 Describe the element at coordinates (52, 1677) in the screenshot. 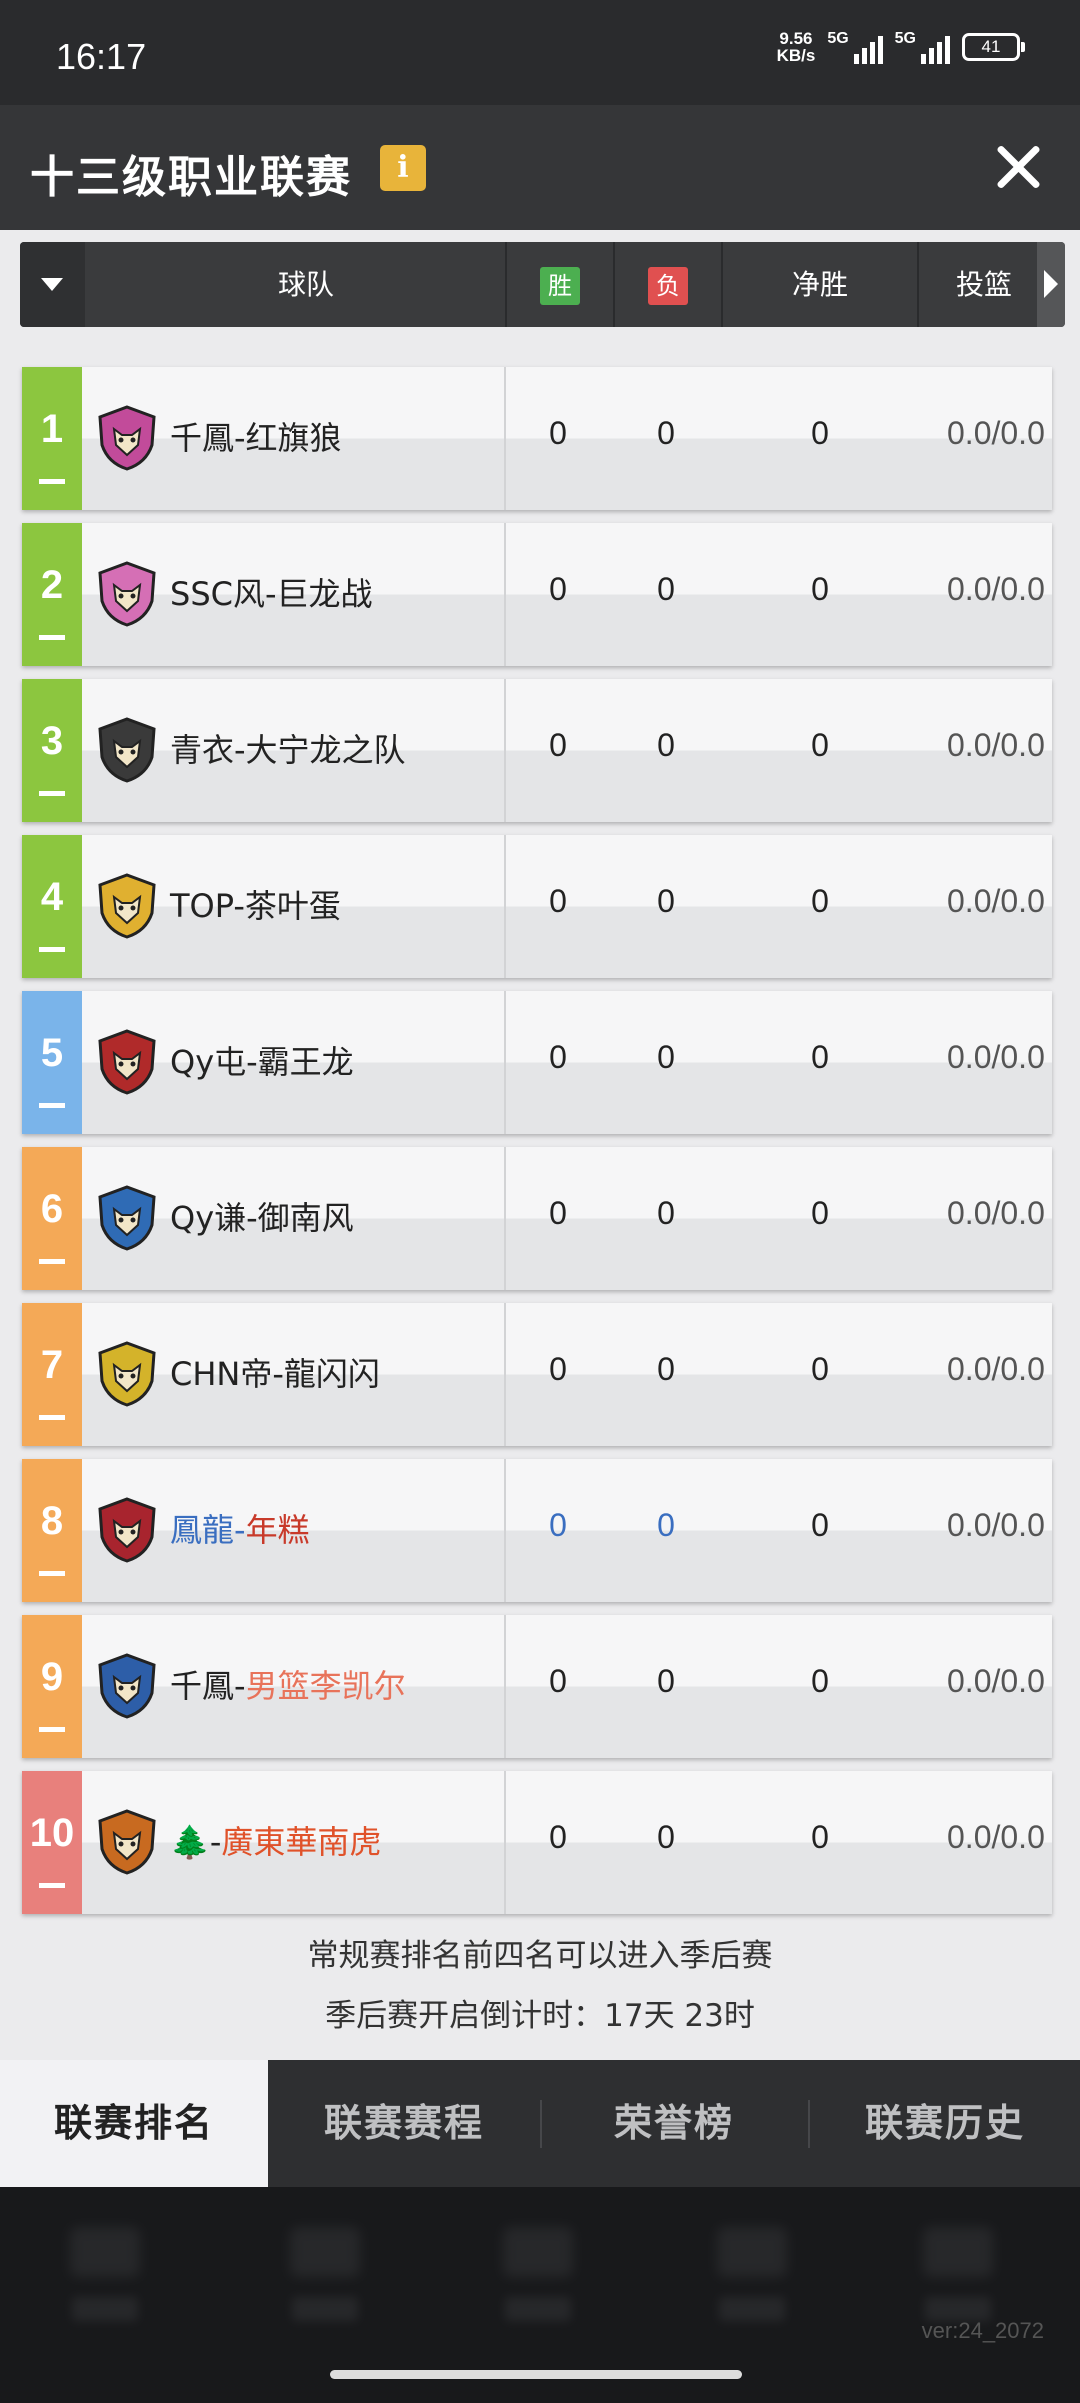

I see `rank-number: 9` at that location.